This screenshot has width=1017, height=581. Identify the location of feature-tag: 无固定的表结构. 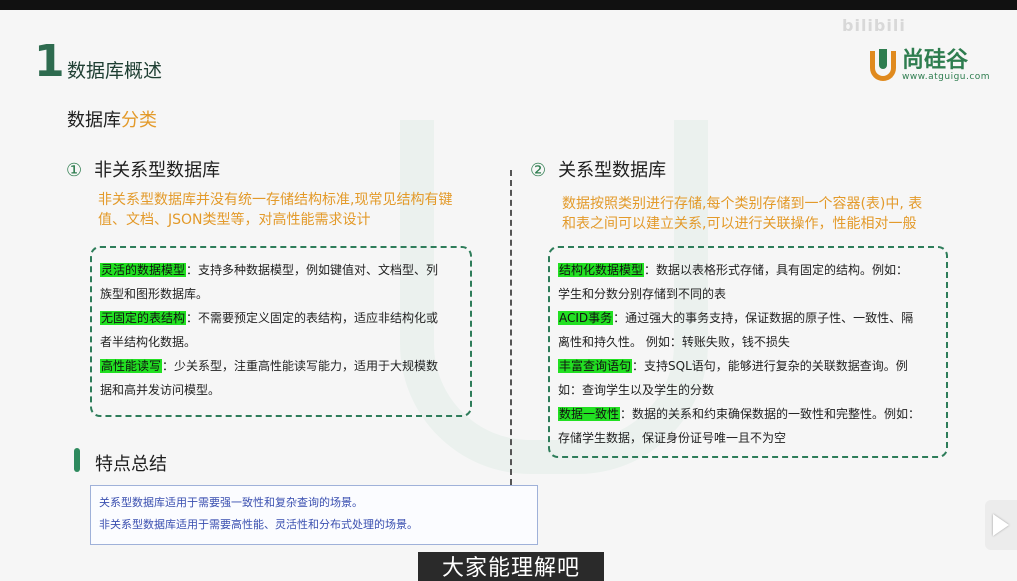
(143, 318).